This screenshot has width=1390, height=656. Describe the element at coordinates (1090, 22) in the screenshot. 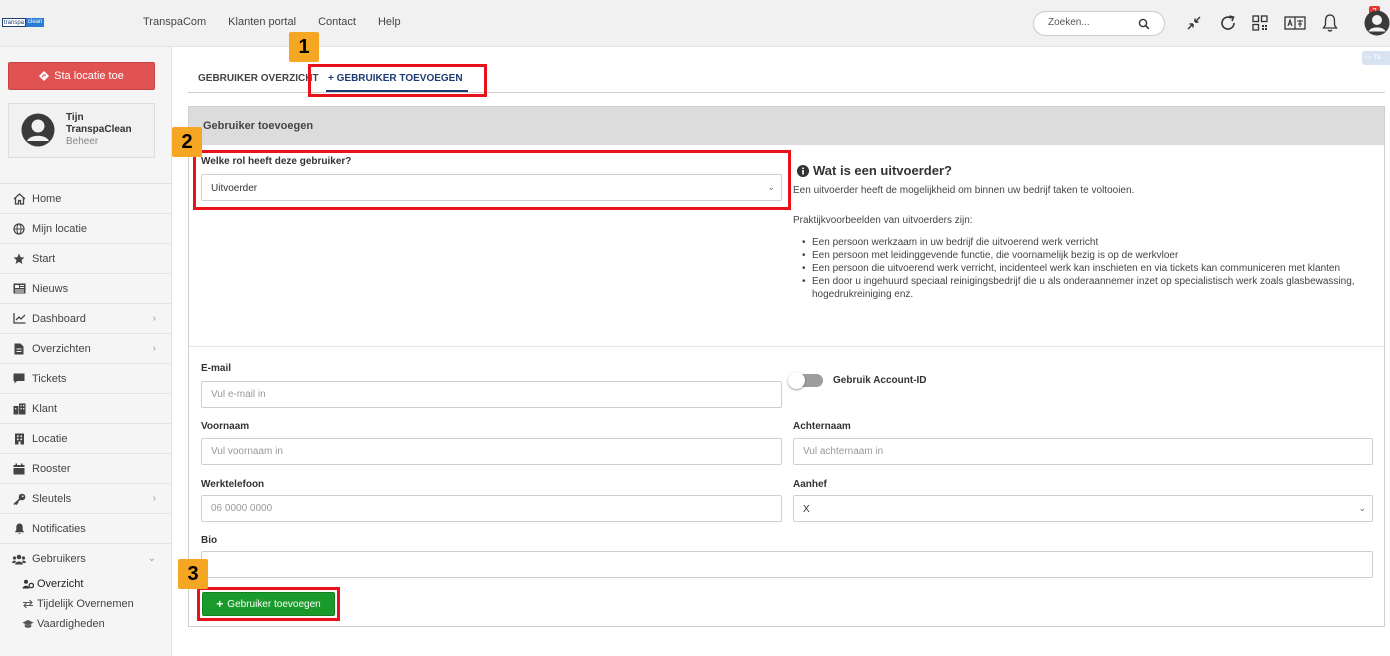

I see `search-input` at that location.